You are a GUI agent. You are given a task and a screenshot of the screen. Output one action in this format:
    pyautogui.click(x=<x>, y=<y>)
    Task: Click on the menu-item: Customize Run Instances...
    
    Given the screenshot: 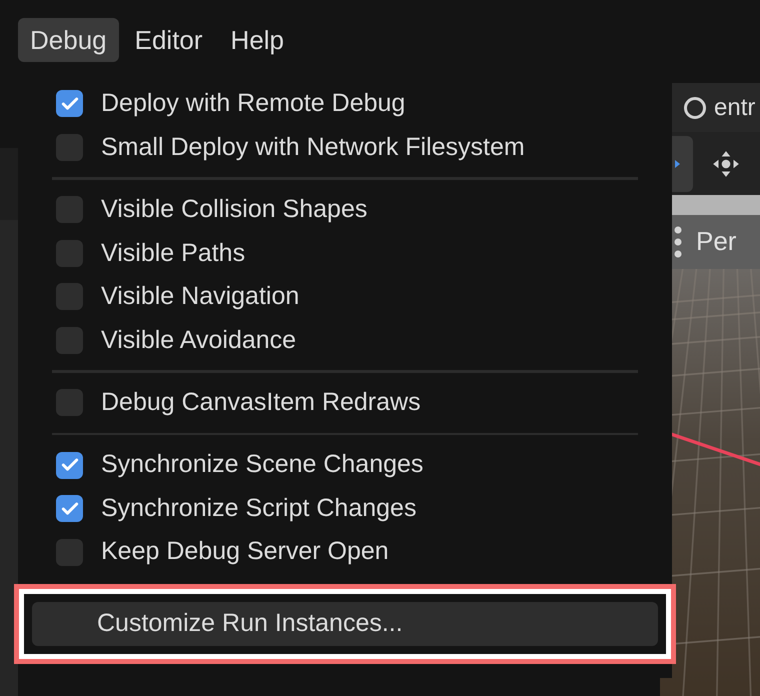 What is the action you would take?
    pyautogui.click(x=345, y=624)
    